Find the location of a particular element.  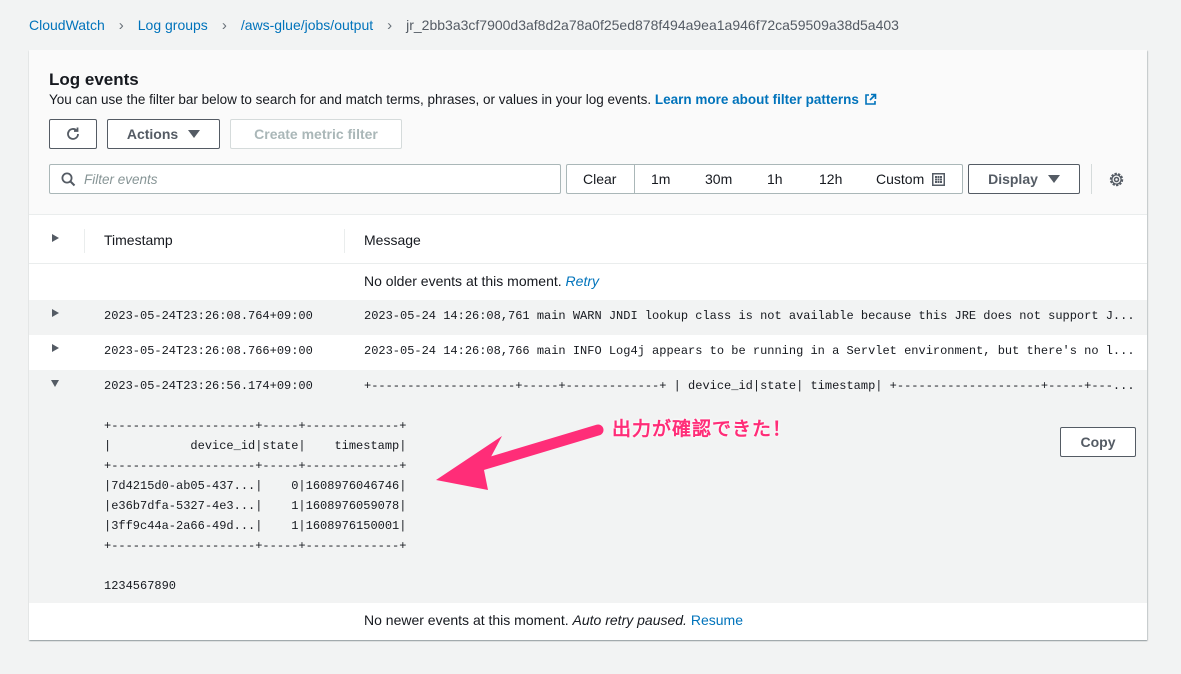

annotation-arrow-icon is located at coordinates (520, 457).